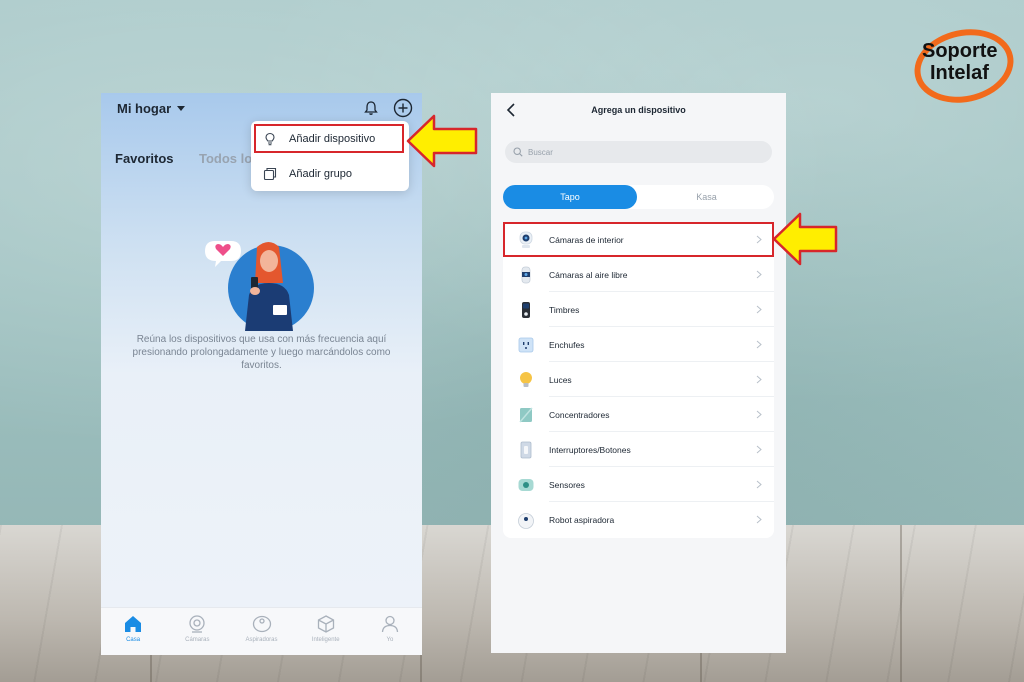  Describe the element at coordinates (526, 414) in the screenshot. I see `hub-icon` at that location.